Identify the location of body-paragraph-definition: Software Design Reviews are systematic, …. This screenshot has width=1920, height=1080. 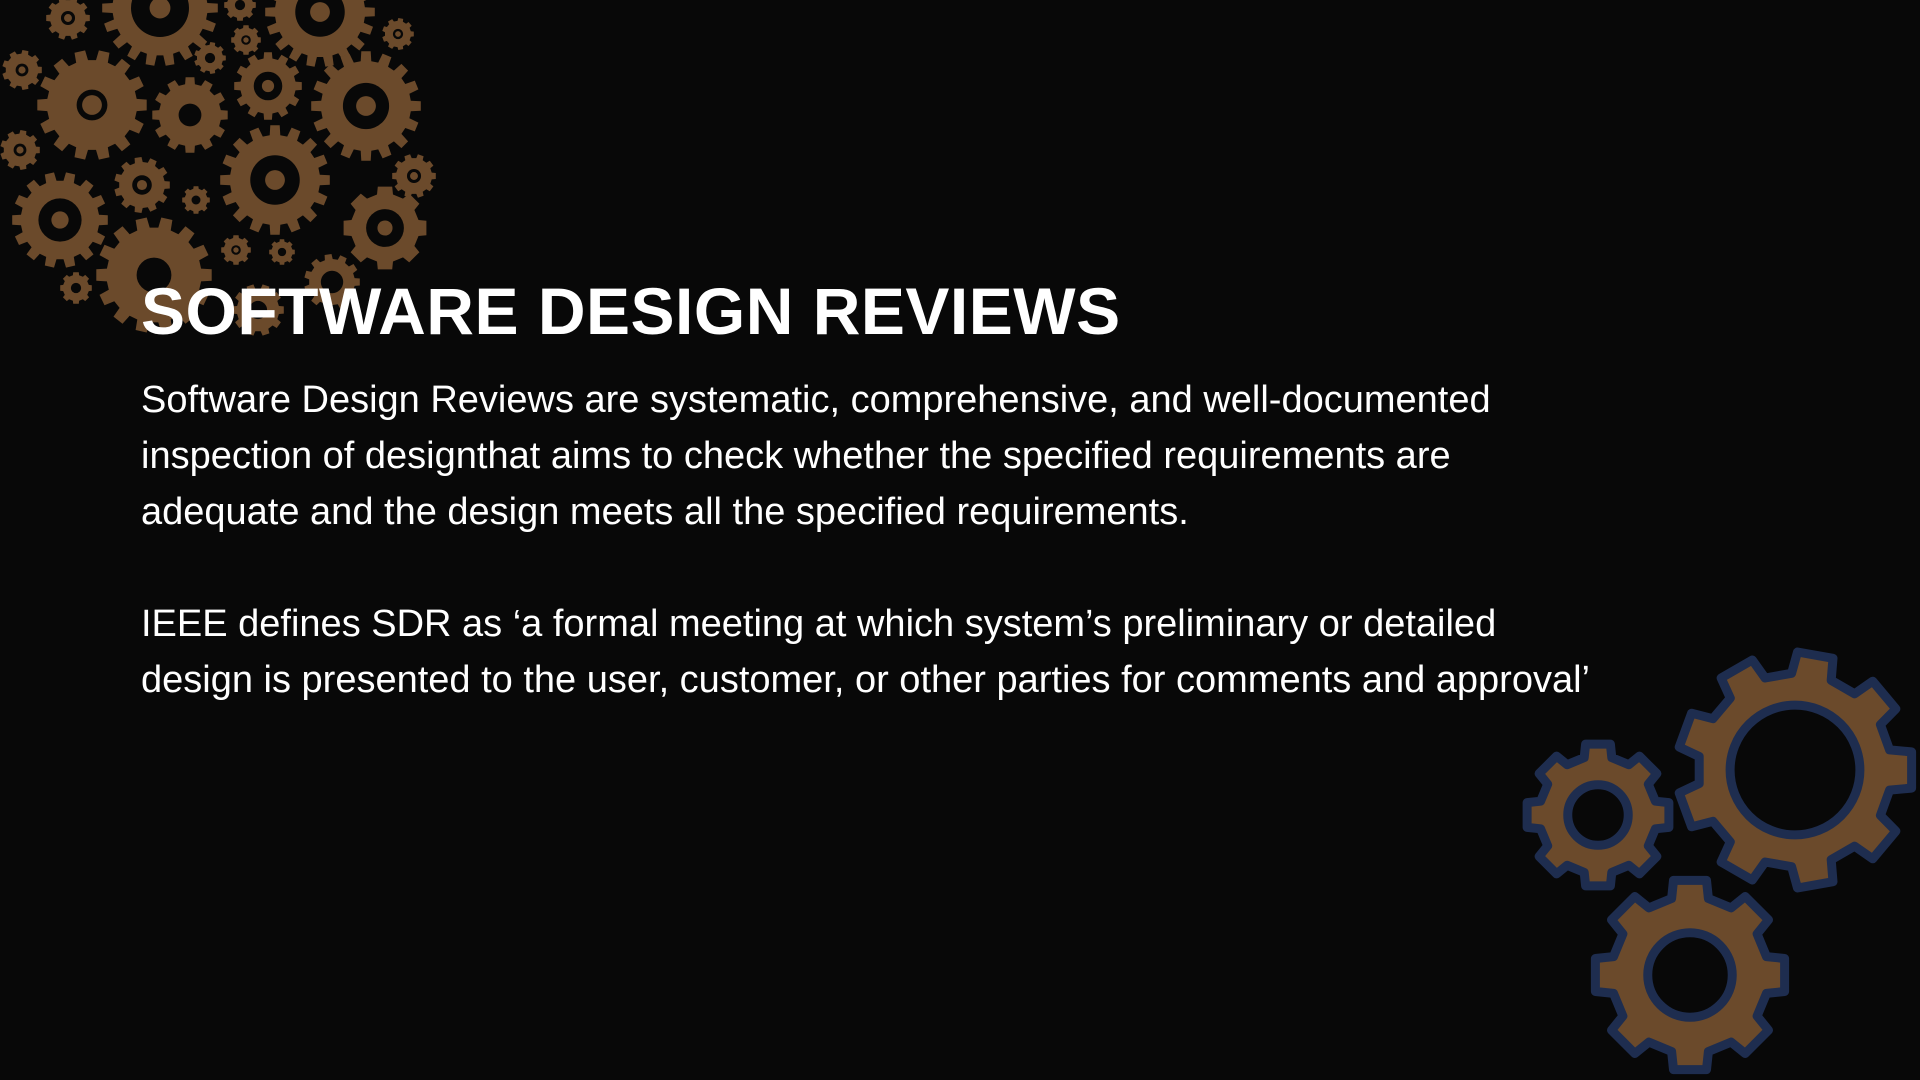
(816, 456).